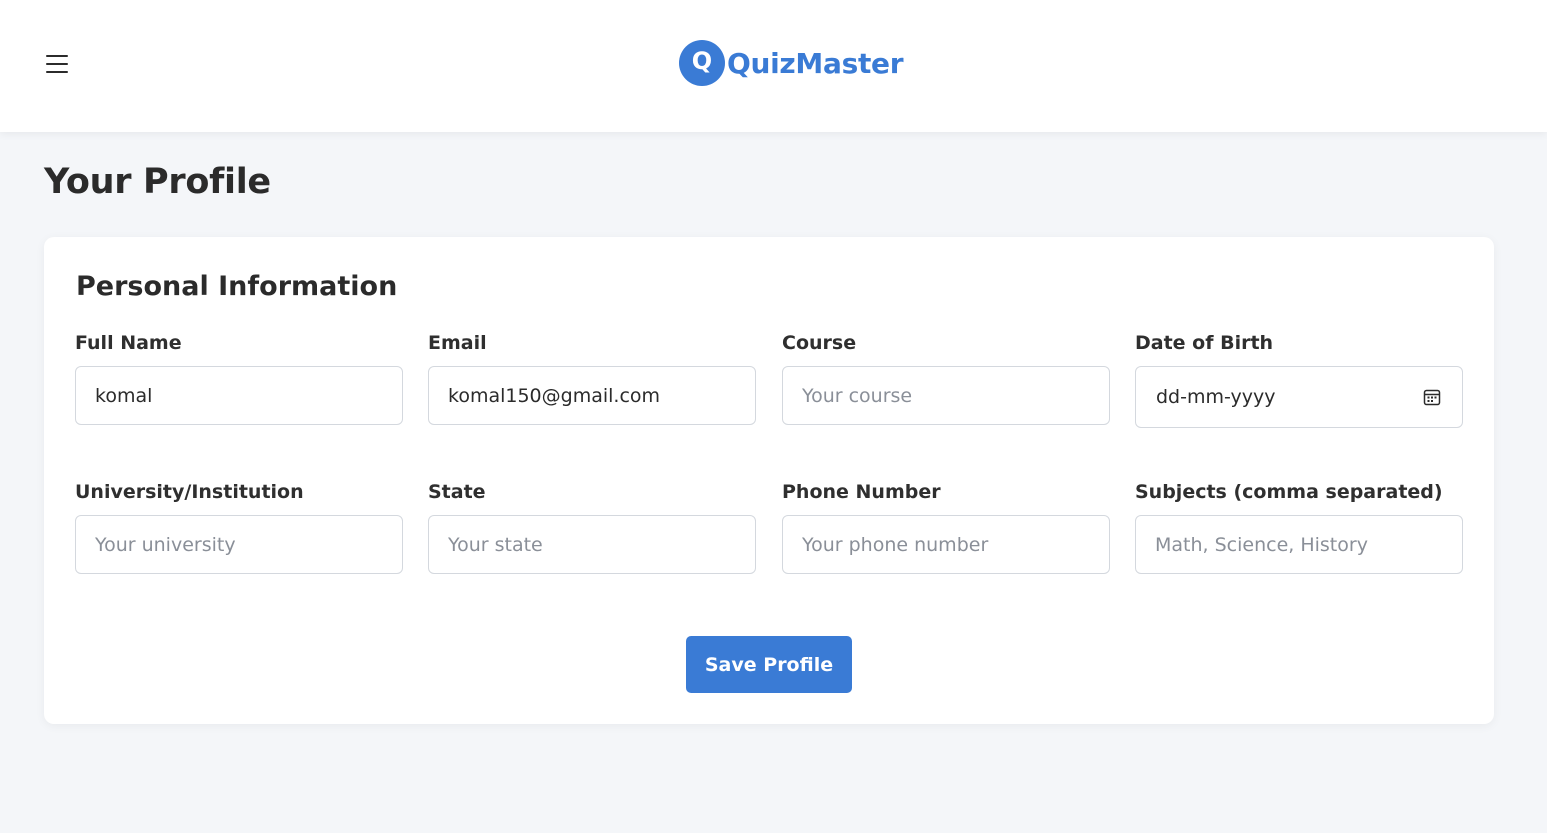  I want to click on calendar-icon, so click(1432, 397).